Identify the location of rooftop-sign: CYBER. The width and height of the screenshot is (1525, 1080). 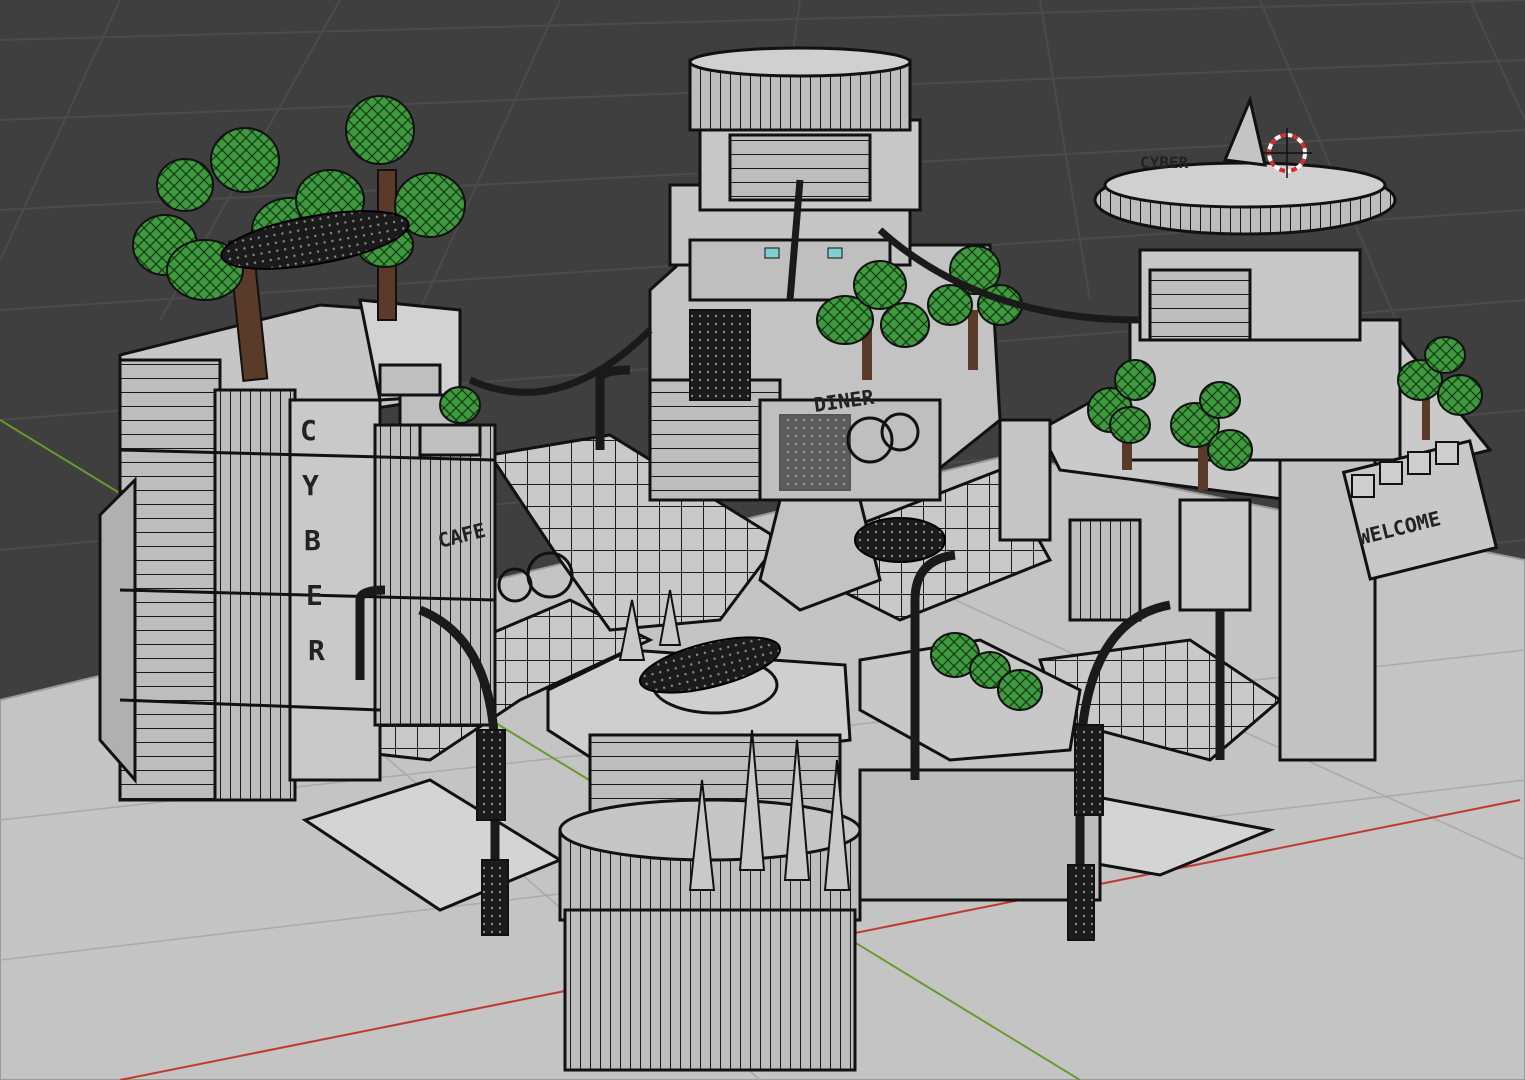
(1164, 162).